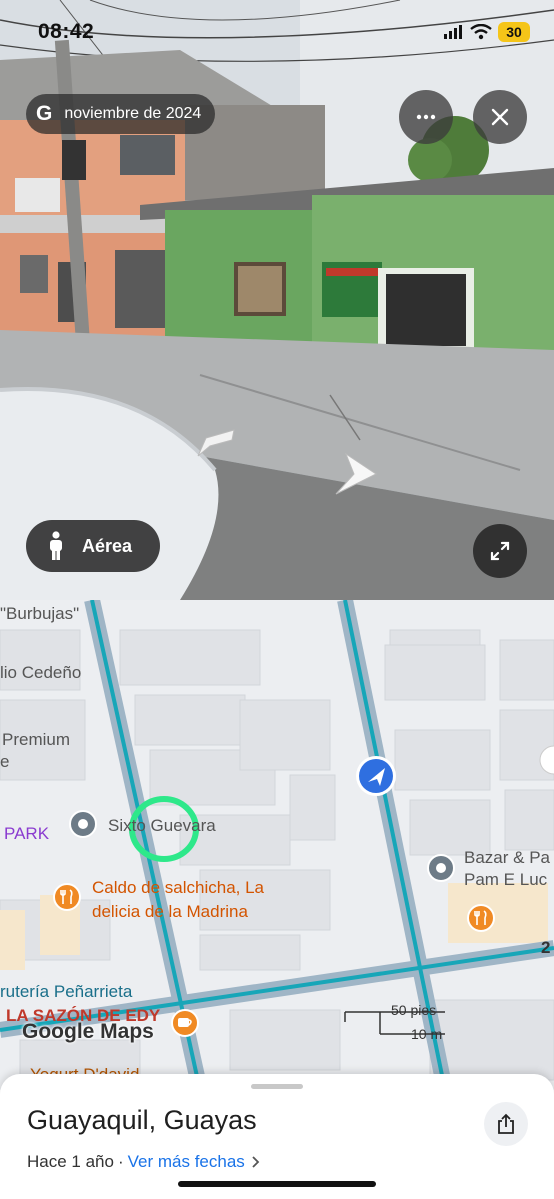  Describe the element at coordinates (88, 1031) in the screenshot. I see `google-maps-logo: Google Maps` at that location.